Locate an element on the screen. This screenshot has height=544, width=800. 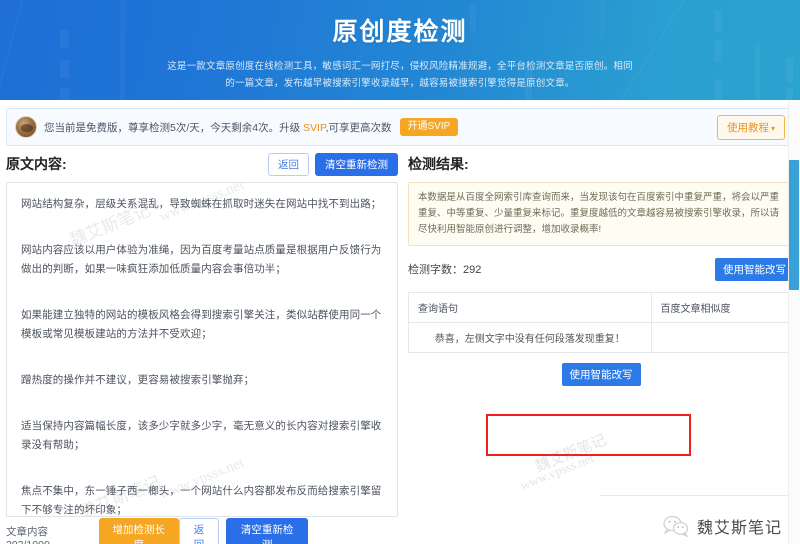
original-content-title: 原文内容: is located at coordinates (36, 164).